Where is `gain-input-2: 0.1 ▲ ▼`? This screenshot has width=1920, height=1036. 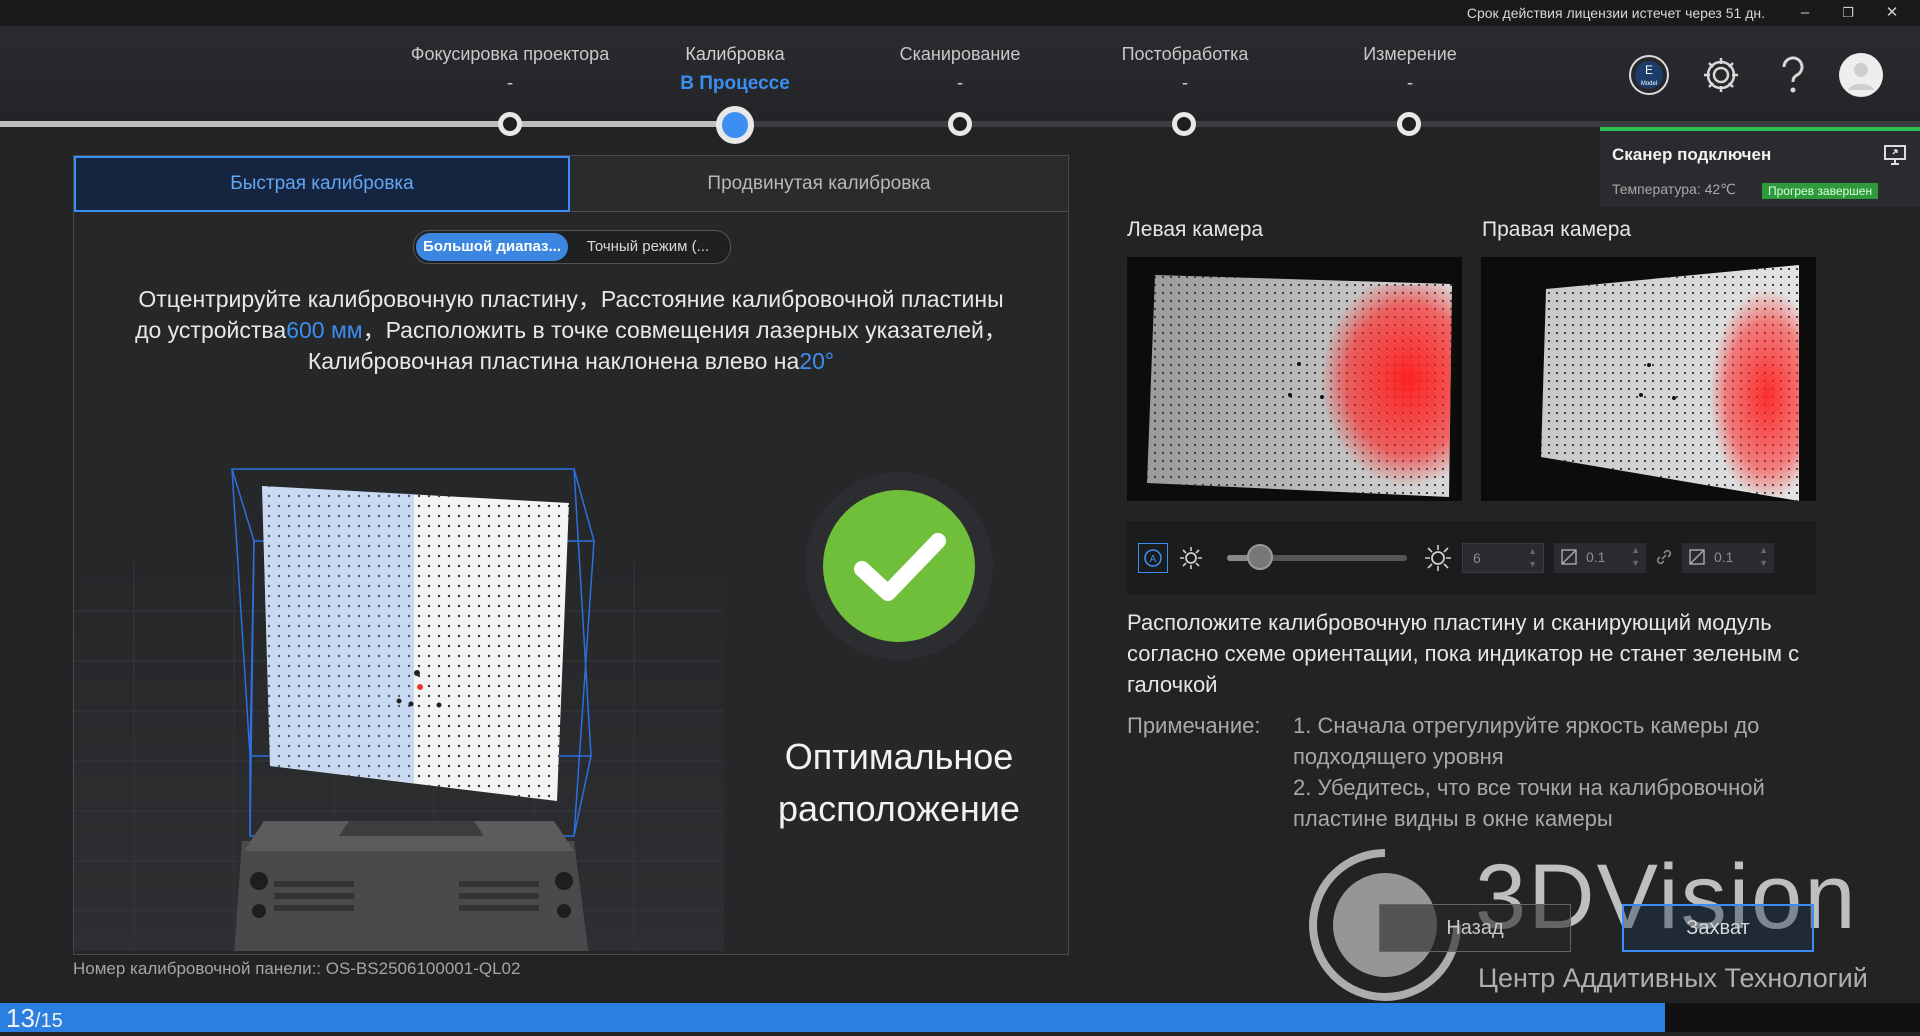
gain-input-2: 0.1 ▲ ▼ is located at coordinates (1728, 558).